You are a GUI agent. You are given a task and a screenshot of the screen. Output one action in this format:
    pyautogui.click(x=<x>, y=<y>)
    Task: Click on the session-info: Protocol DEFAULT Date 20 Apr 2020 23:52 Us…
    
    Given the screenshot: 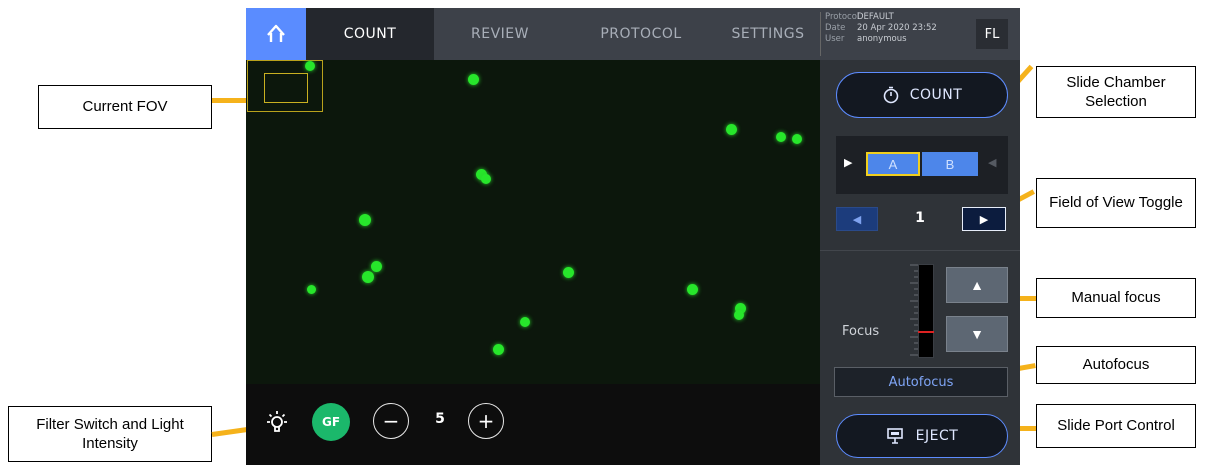 What is the action you would take?
    pyautogui.click(x=895, y=34)
    